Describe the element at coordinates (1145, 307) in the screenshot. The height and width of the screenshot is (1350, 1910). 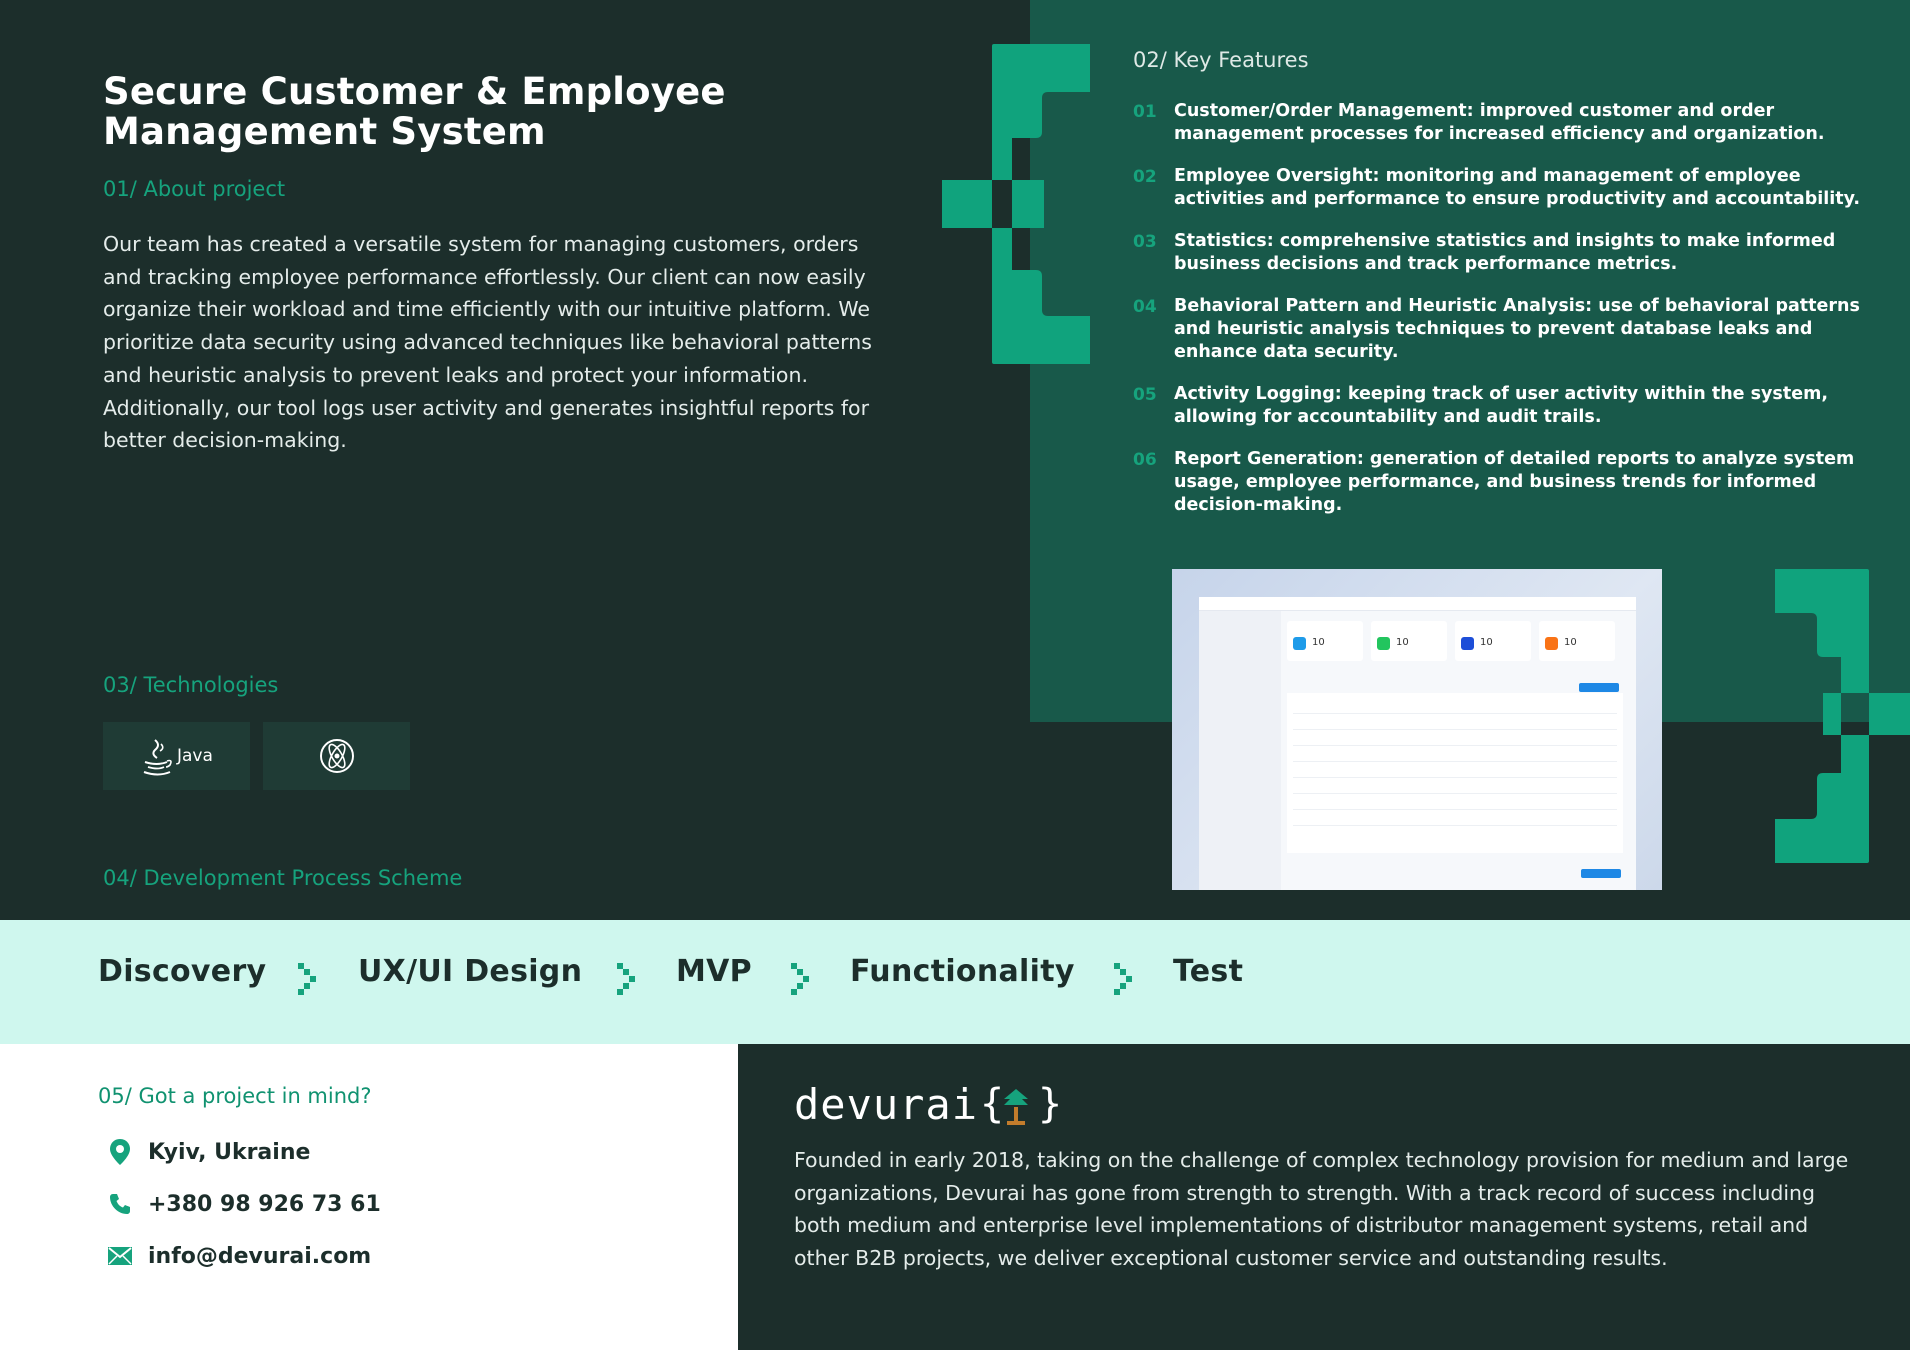
I see `feature-number: 04` at that location.